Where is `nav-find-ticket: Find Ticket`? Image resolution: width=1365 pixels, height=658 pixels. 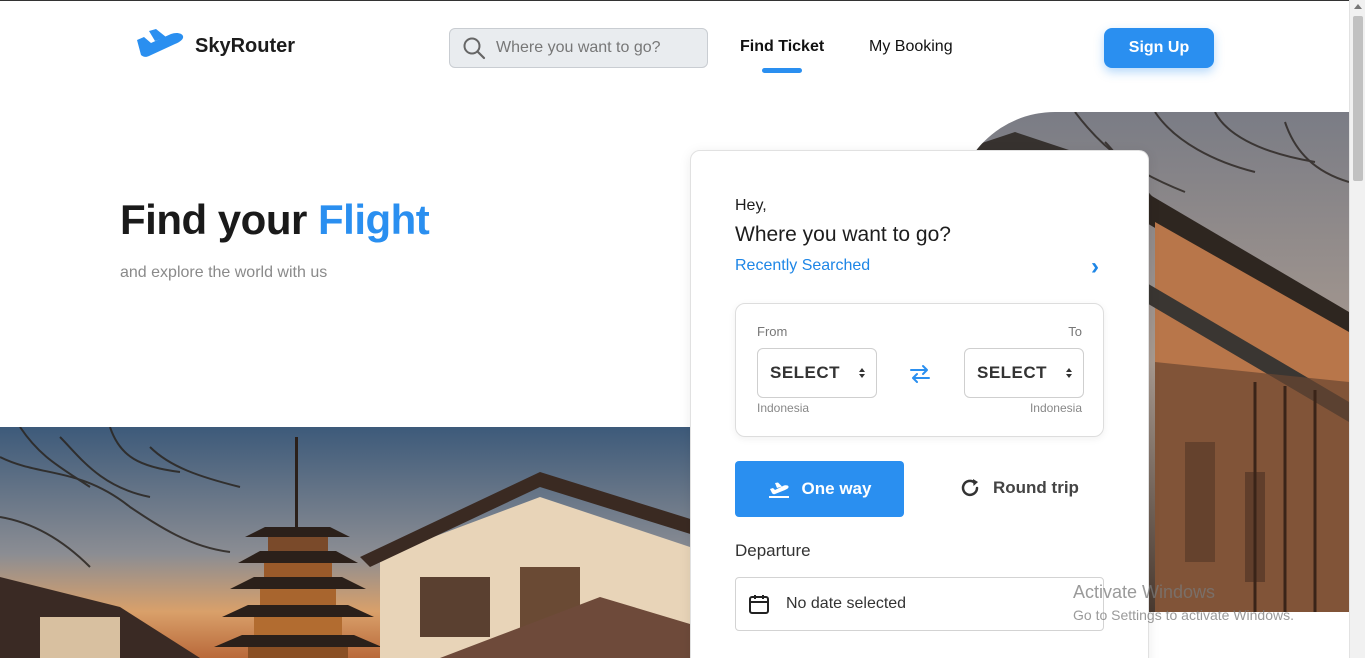 nav-find-ticket: Find Ticket is located at coordinates (782, 47).